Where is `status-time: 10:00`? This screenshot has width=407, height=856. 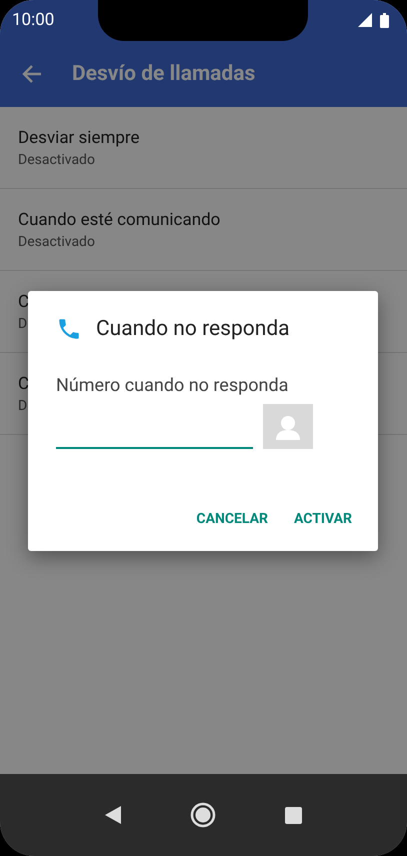
status-time: 10:00 is located at coordinates (33, 20).